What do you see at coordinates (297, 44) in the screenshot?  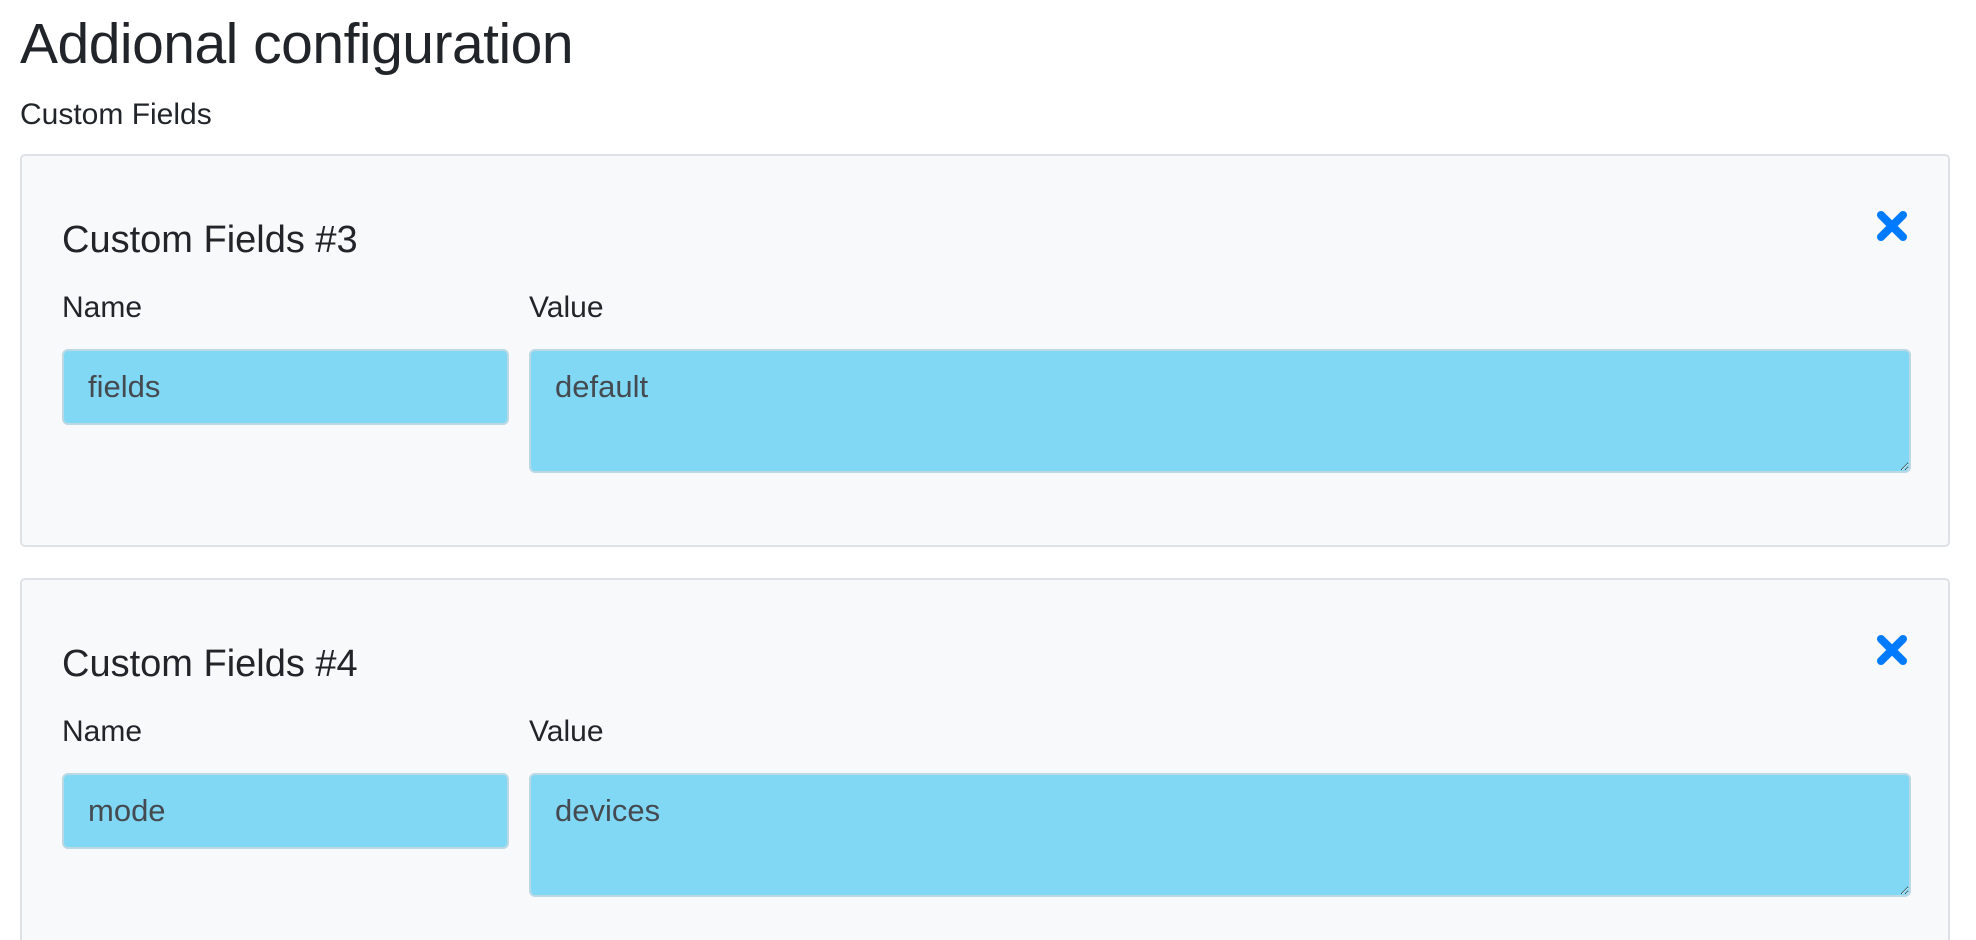 I see `page-title: Addional configuration` at bounding box center [297, 44].